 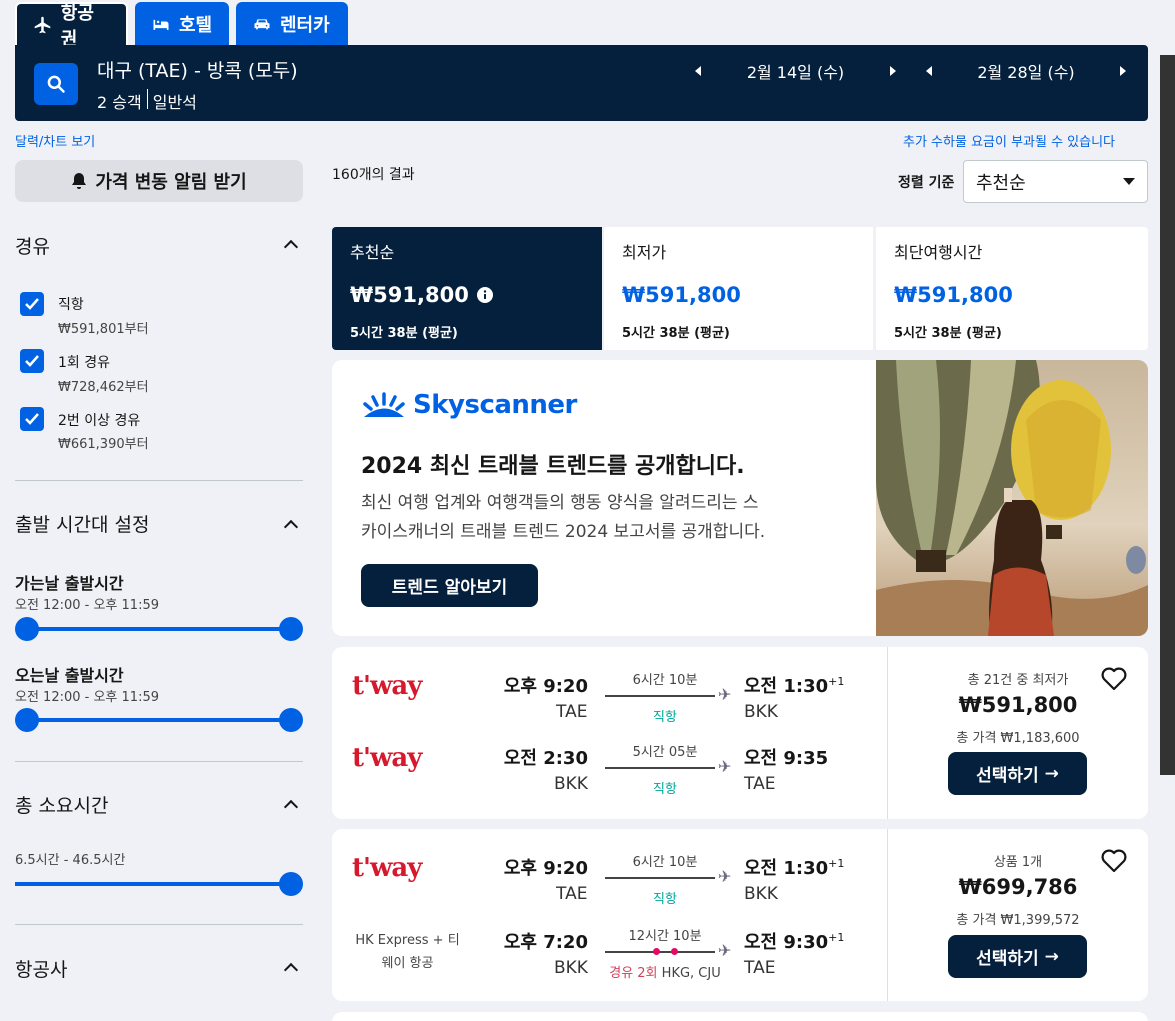 What do you see at coordinates (69, 583) in the screenshot?
I see `outbound-time-title: 가는날 출발시간` at bounding box center [69, 583].